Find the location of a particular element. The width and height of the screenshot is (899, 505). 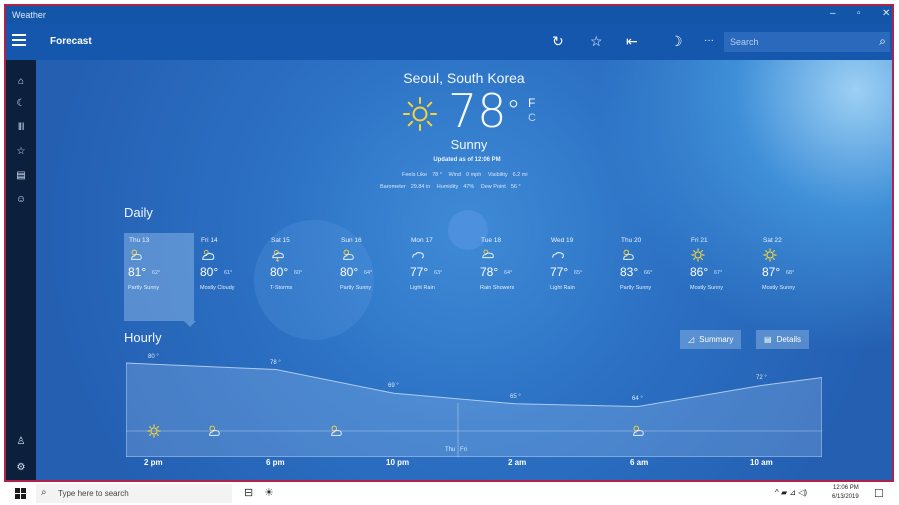

action-center-icon: ☐ is located at coordinates (879, 493).